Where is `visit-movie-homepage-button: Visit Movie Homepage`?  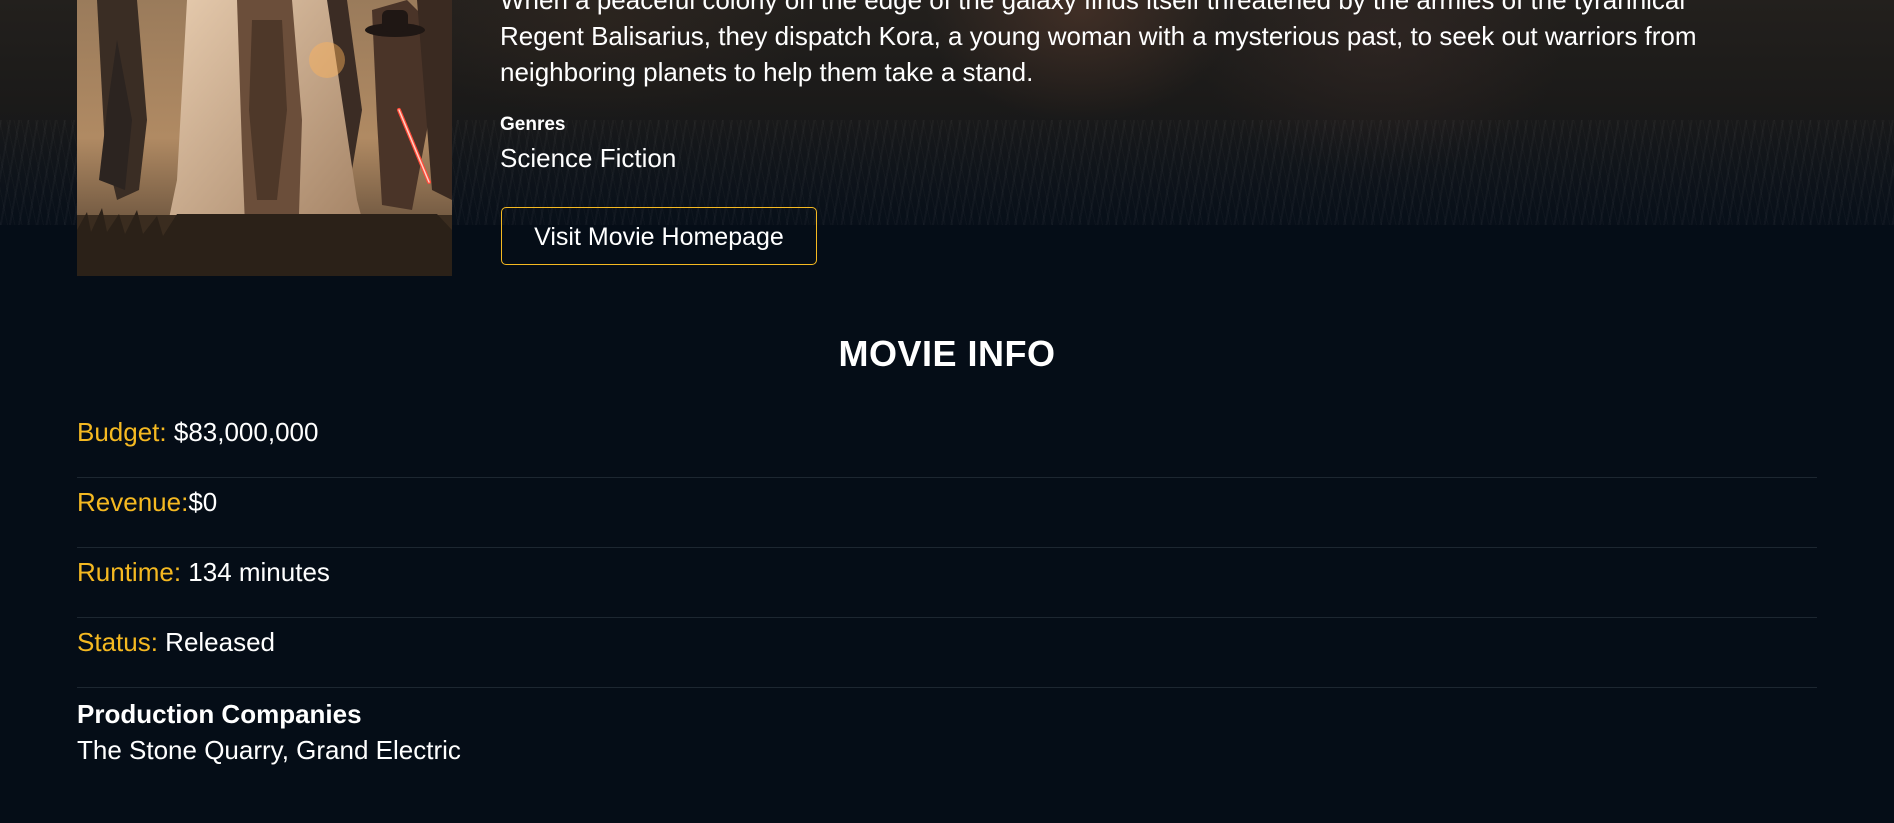
visit-movie-homepage-button: Visit Movie Homepage is located at coordinates (659, 236).